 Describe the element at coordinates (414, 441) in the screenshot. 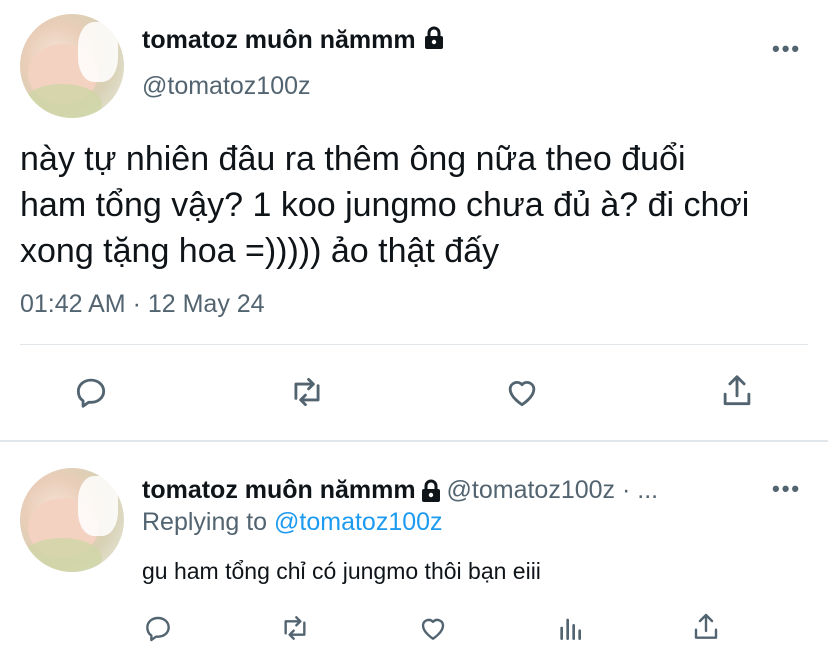

I see `section-separator` at that location.